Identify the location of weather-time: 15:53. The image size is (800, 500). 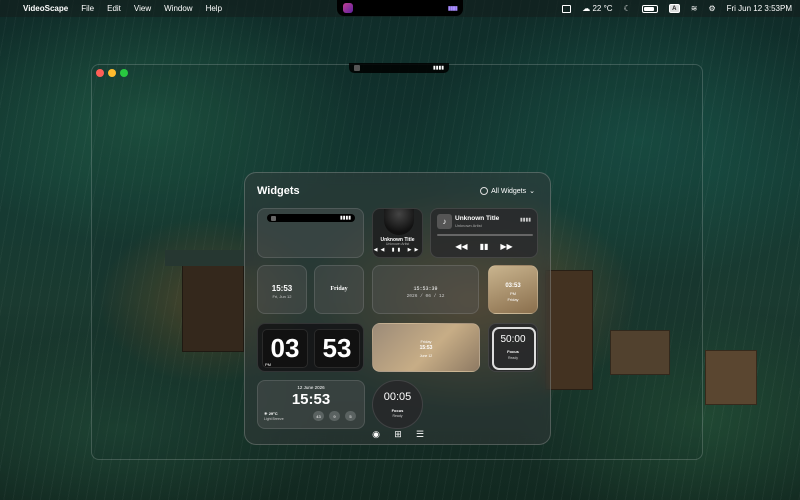
(311, 399).